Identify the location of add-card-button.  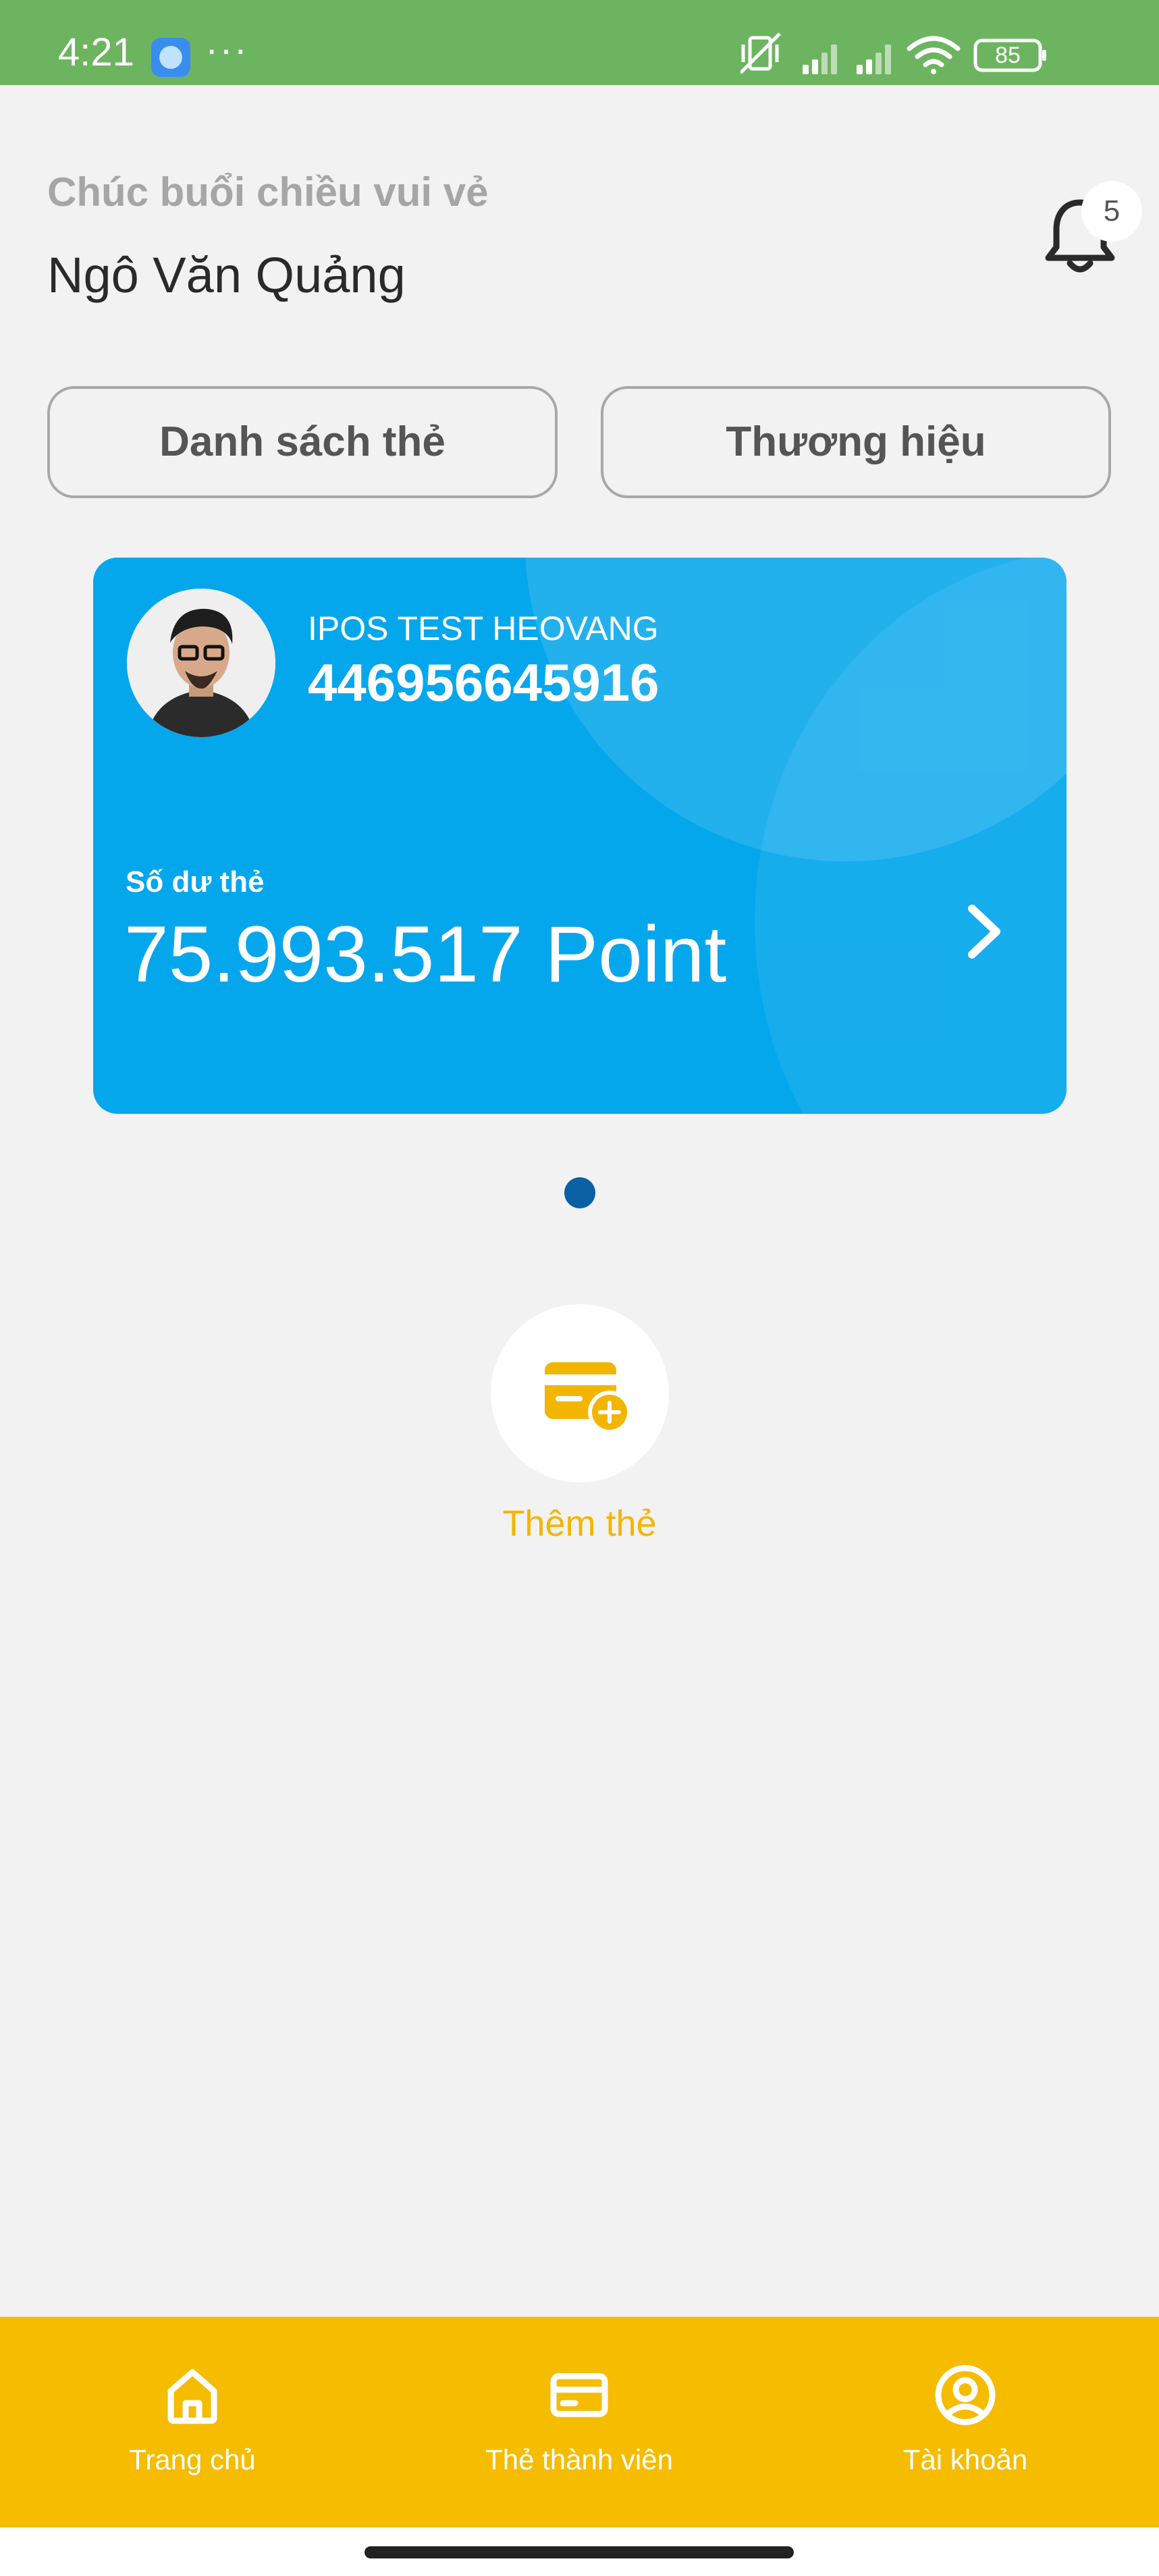
(580, 1393).